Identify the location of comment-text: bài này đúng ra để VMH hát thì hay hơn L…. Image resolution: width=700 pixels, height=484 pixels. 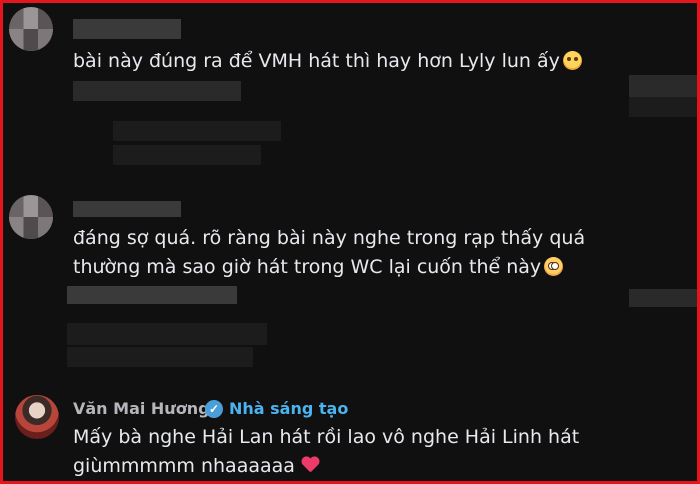
(327, 61).